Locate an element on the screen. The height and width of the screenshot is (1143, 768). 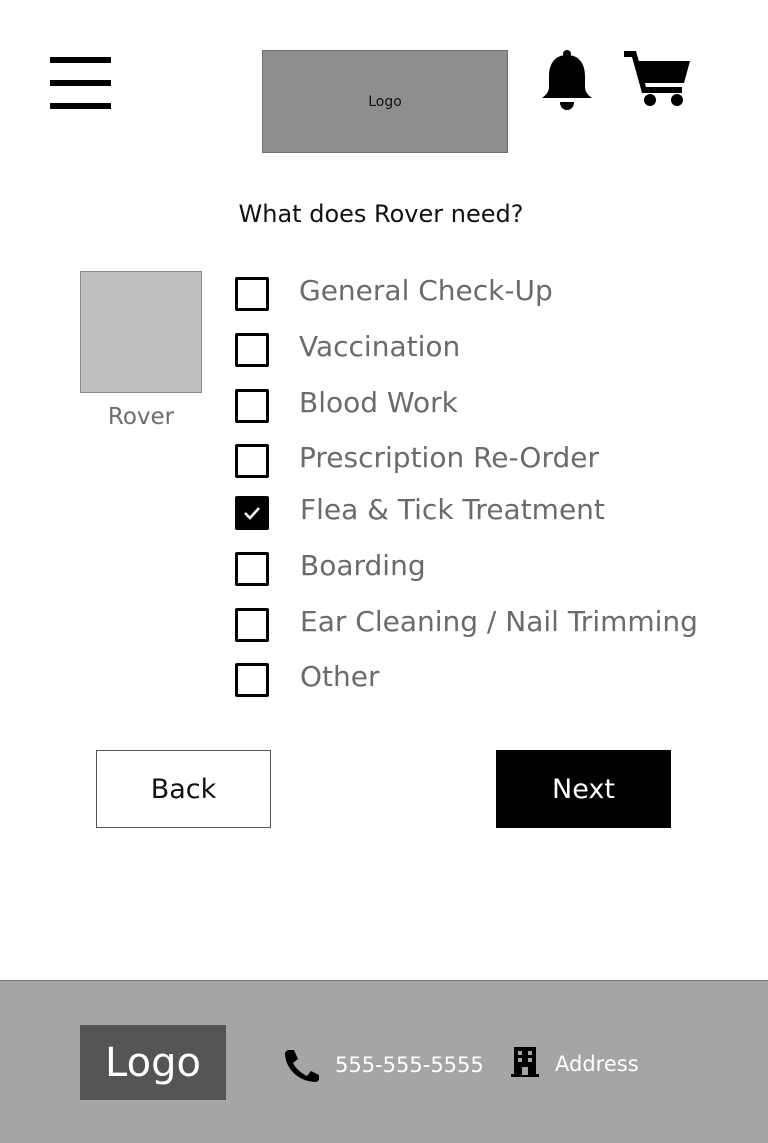
option-label: Prescription Re-Order is located at coordinates (449, 457).